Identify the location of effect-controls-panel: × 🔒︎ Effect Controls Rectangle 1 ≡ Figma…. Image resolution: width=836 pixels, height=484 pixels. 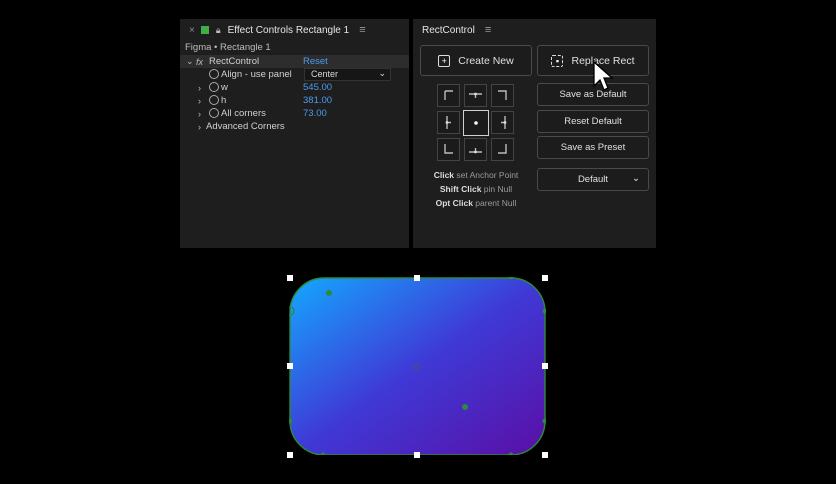
(294, 133).